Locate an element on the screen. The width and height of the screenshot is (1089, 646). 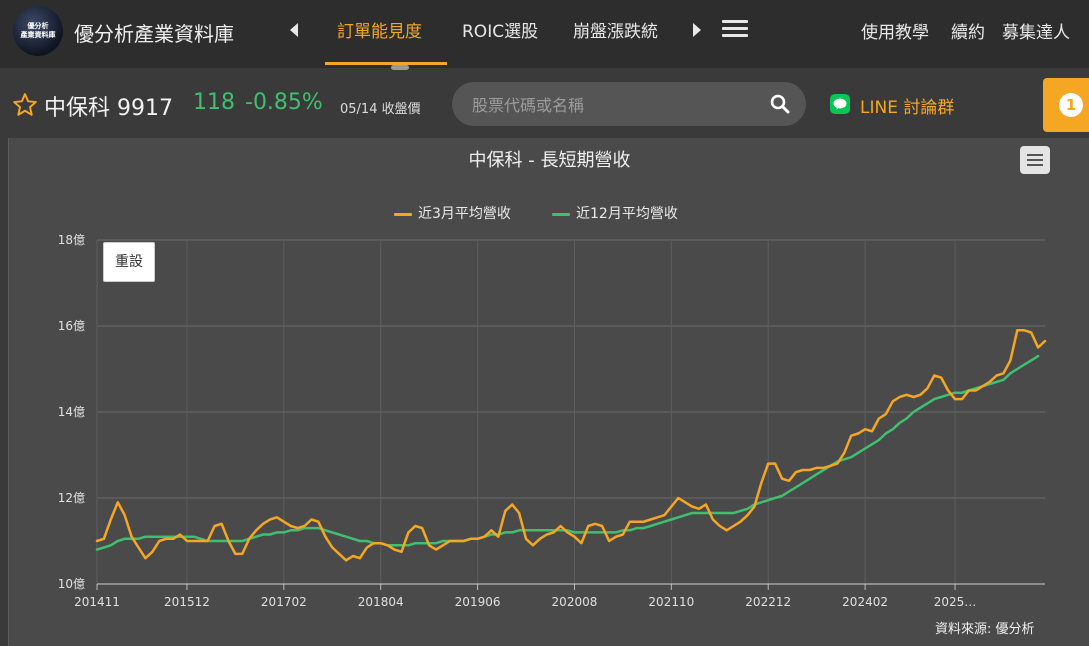
y-tick-label: 12億 is located at coordinates (71, 498).